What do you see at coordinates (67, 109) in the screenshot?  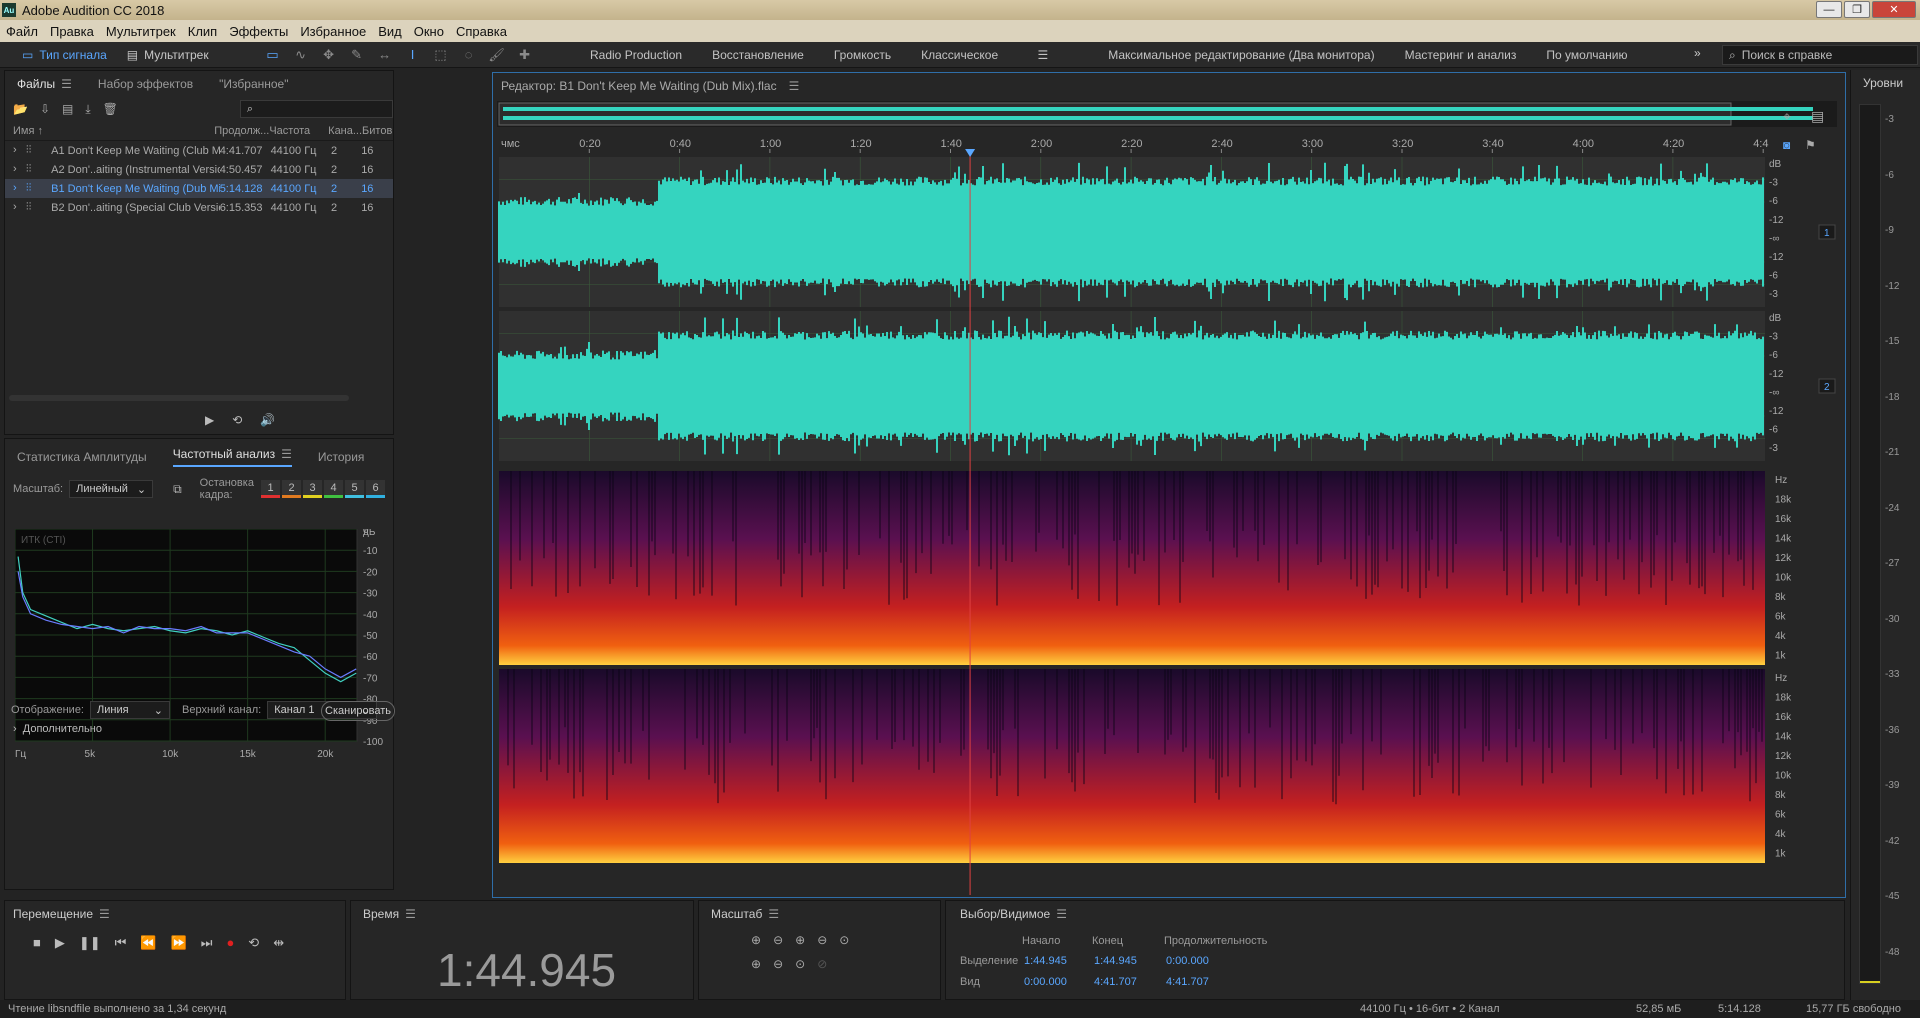 I see `new-file-icon: ▤` at bounding box center [67, 109].